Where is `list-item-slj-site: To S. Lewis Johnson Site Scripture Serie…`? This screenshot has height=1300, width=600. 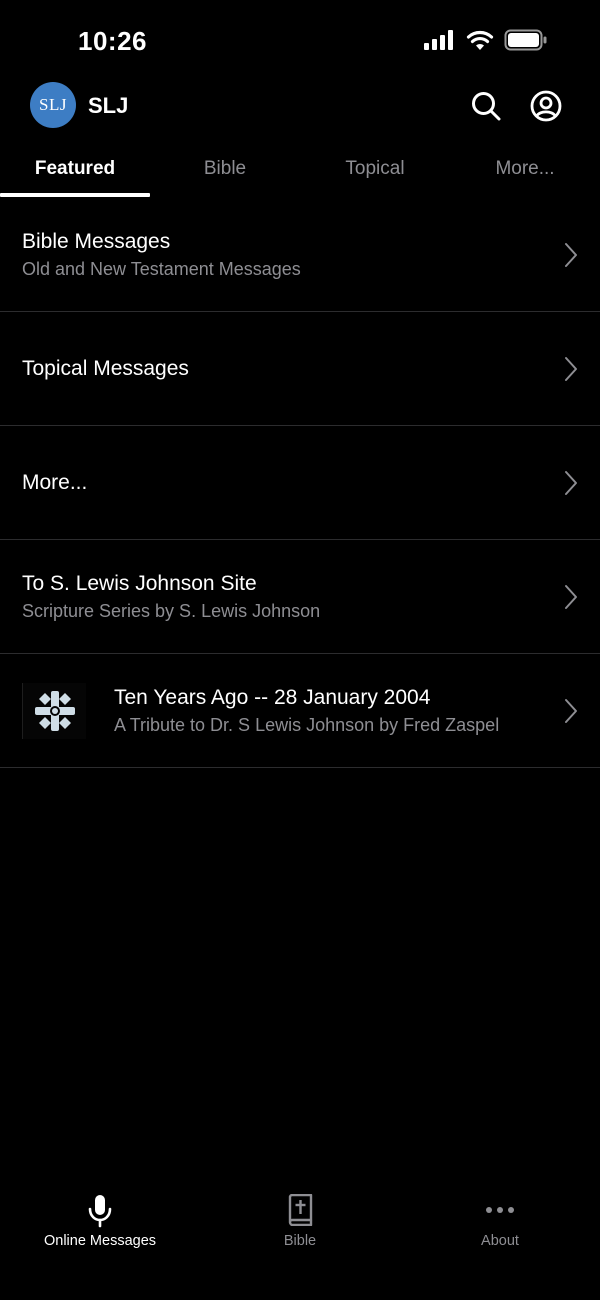
list-item-slj-site: To S. Lewis Johnson Site Scripture Serie… is located at coordinates (300, 597).